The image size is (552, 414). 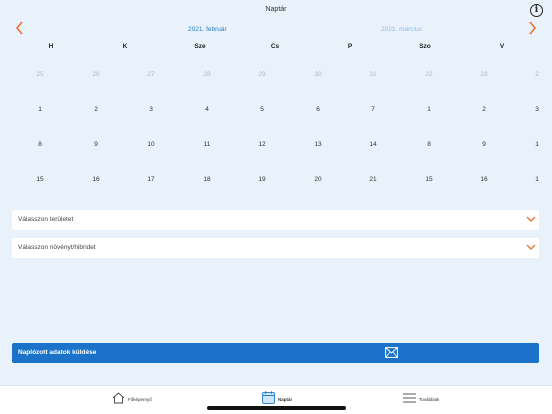 I want to click on calendar-day: 26, so click(x=95, y=74).